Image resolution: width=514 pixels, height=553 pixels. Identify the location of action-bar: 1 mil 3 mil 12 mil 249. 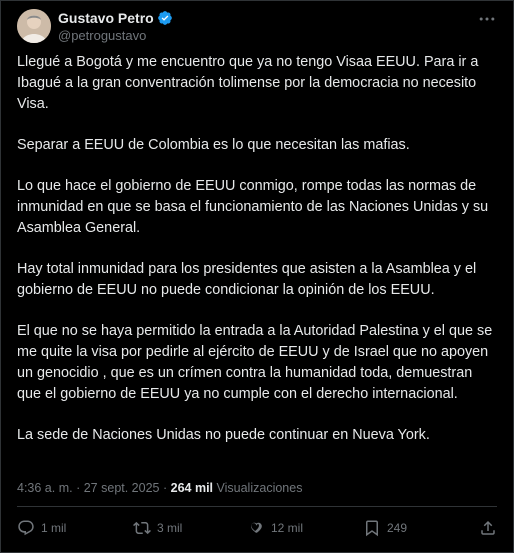
(257, 531).